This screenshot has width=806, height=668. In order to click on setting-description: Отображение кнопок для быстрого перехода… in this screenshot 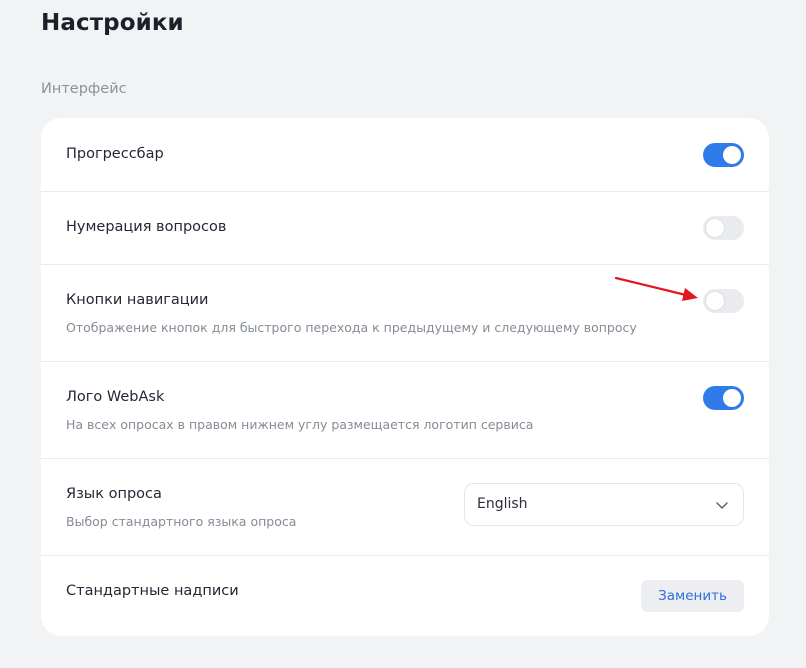, I will do `click(351, 327)`.